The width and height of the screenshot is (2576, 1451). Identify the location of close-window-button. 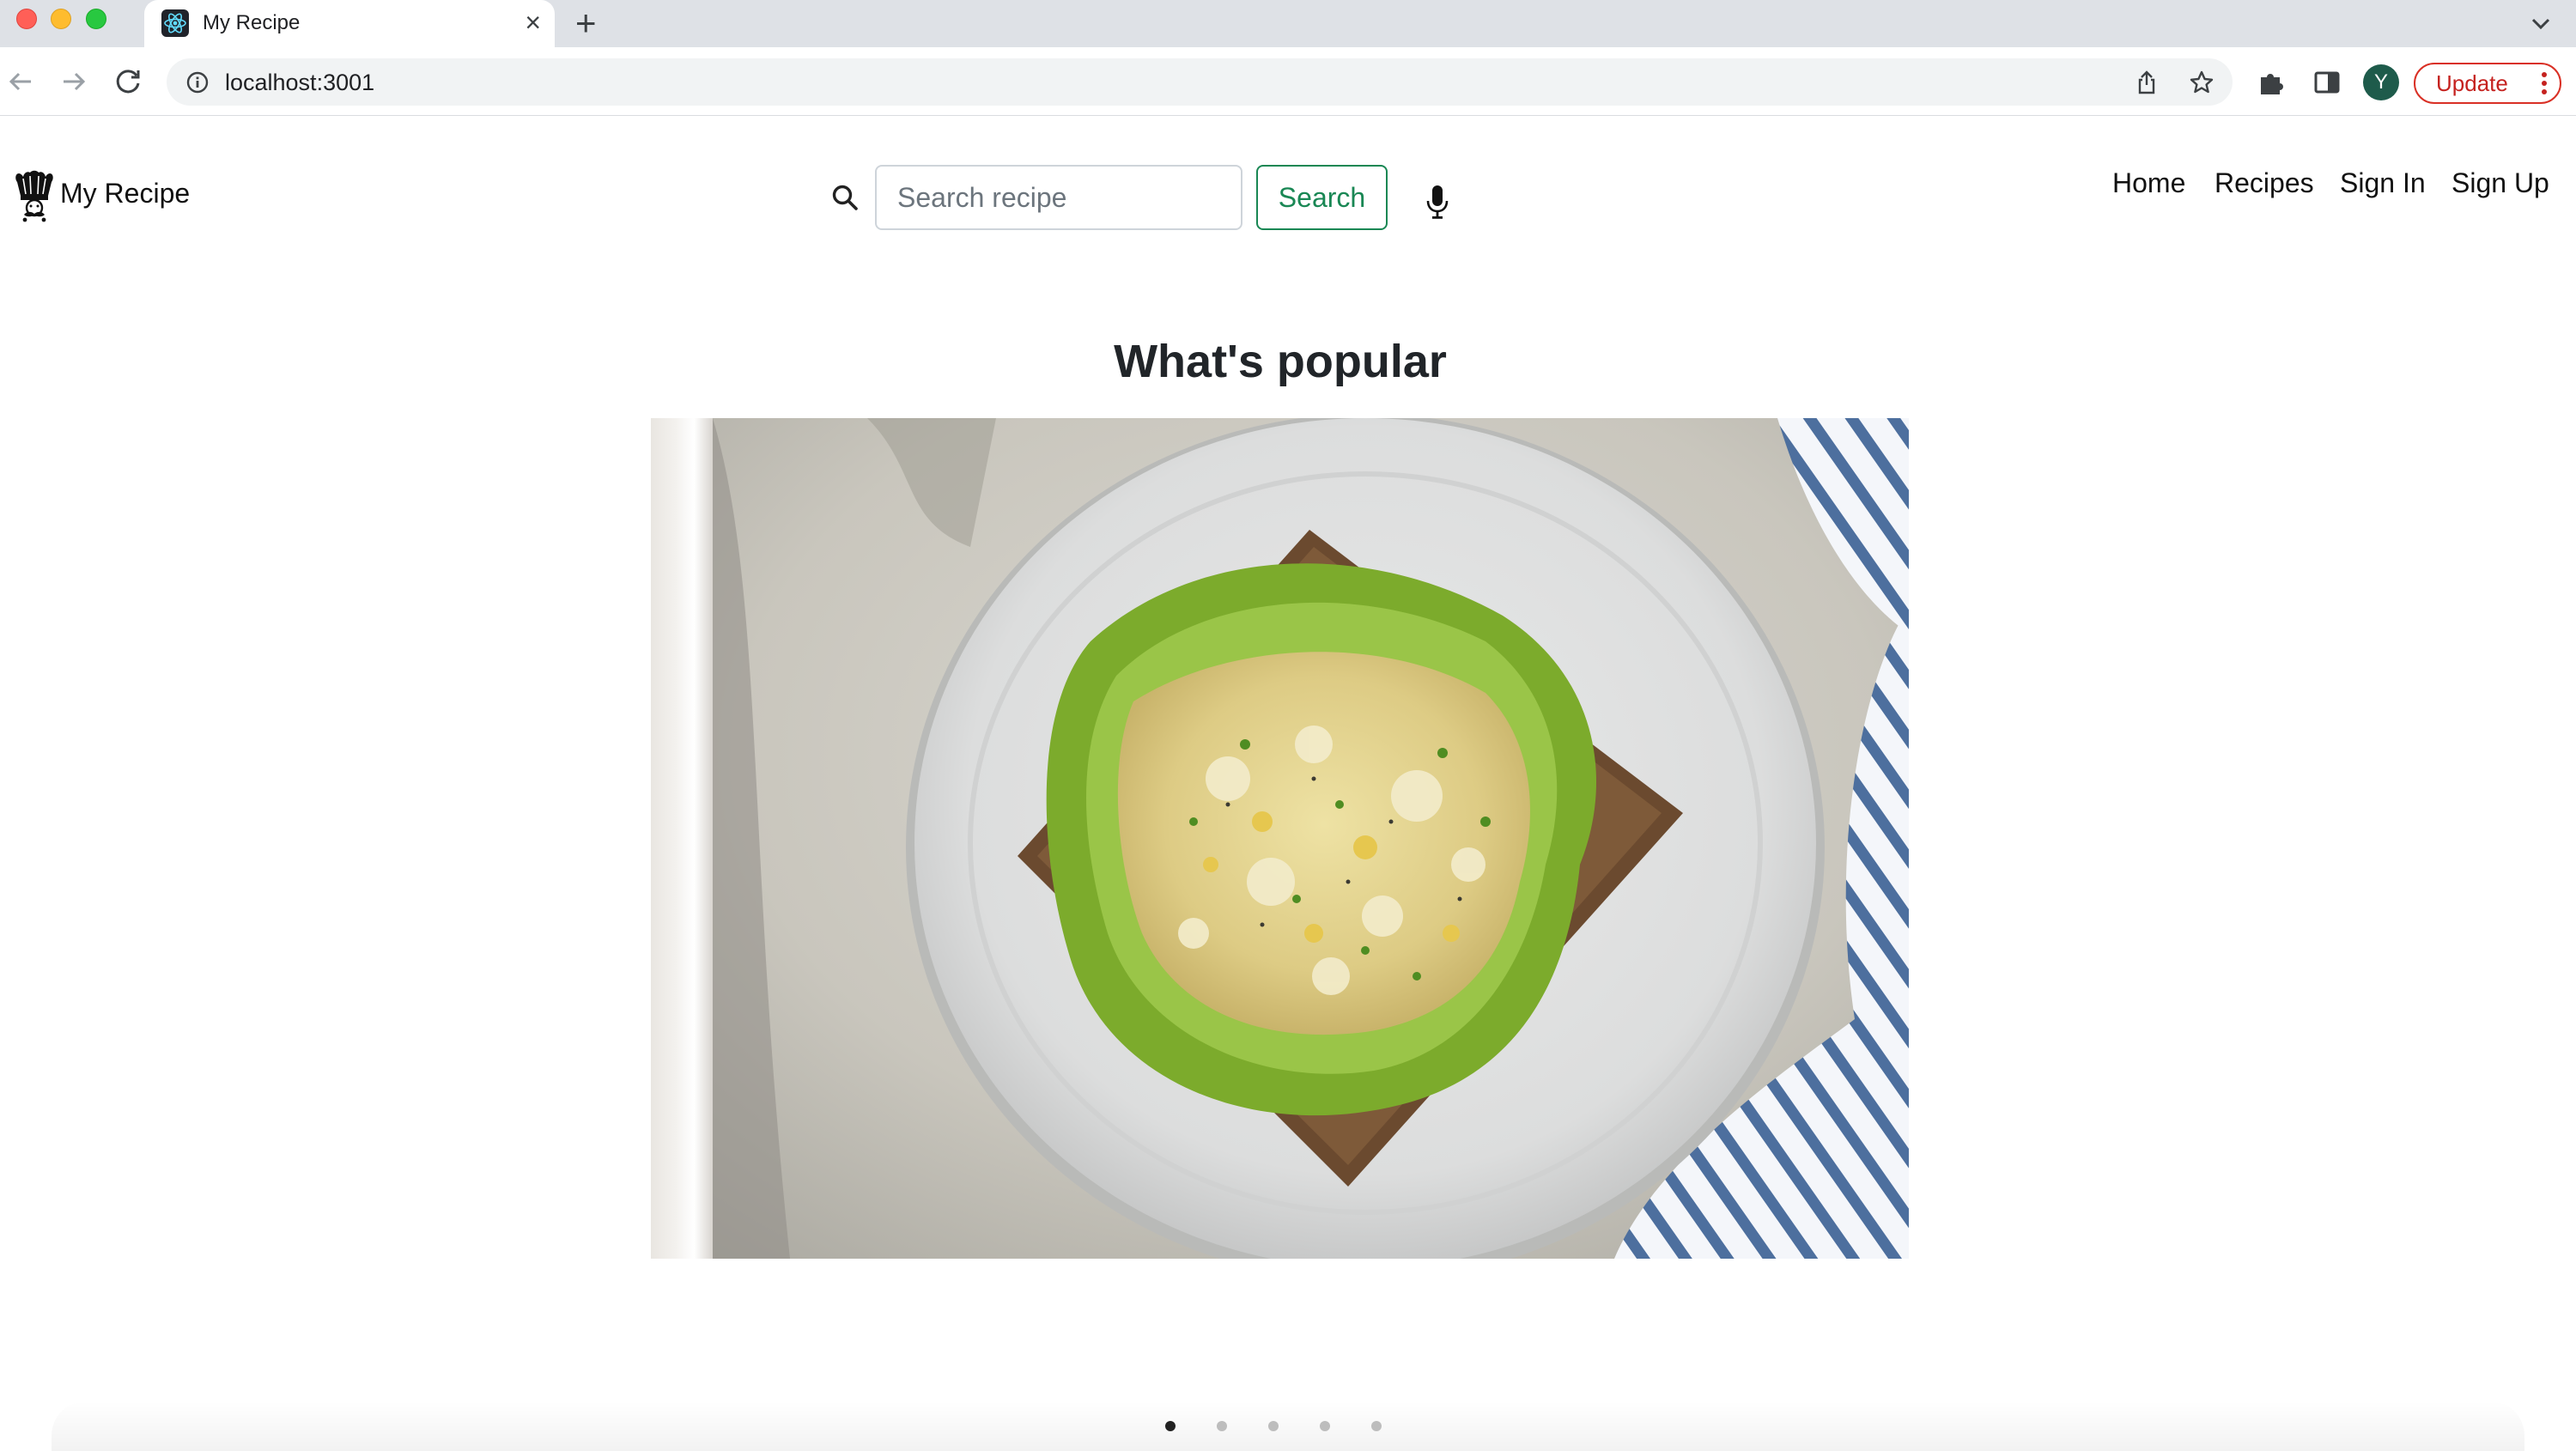
(27, 19).